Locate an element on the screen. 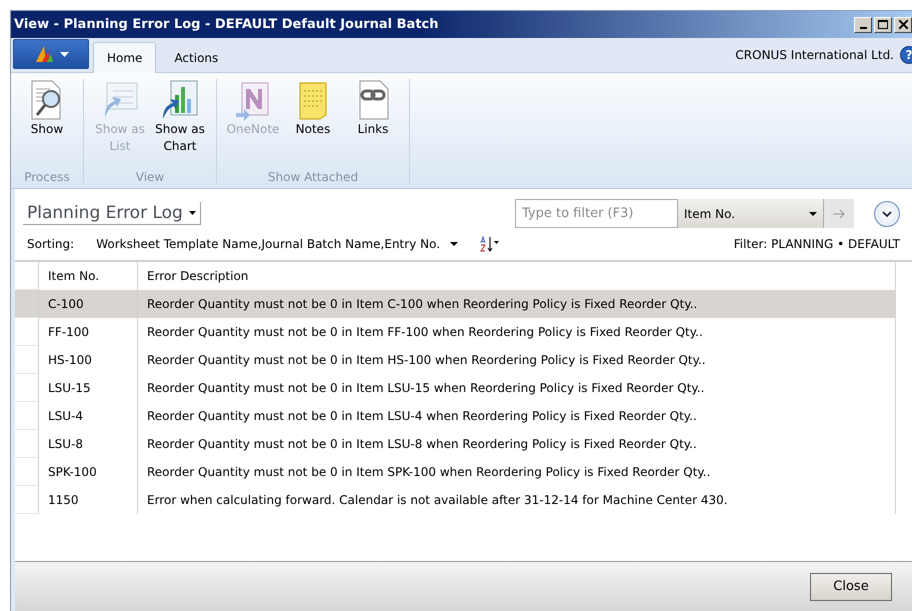  table-cell: Reorder Quantity must not be 0 in Item LSU-15 when Reordering Policy is Fixed Reorder Qty.. is located at coordinates (517, 388).